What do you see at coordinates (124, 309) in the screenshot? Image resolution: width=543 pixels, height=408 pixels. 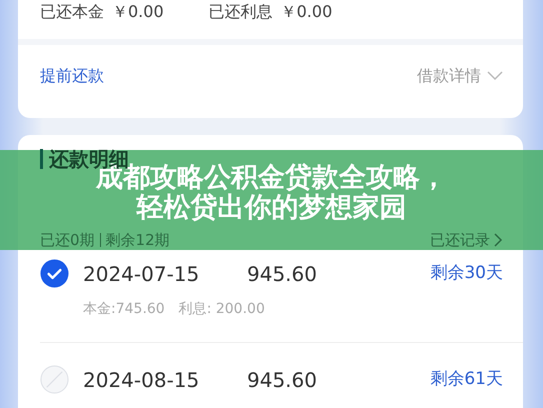 I see `principal-text: 本金:745.60` at bounding box center [124, 309].